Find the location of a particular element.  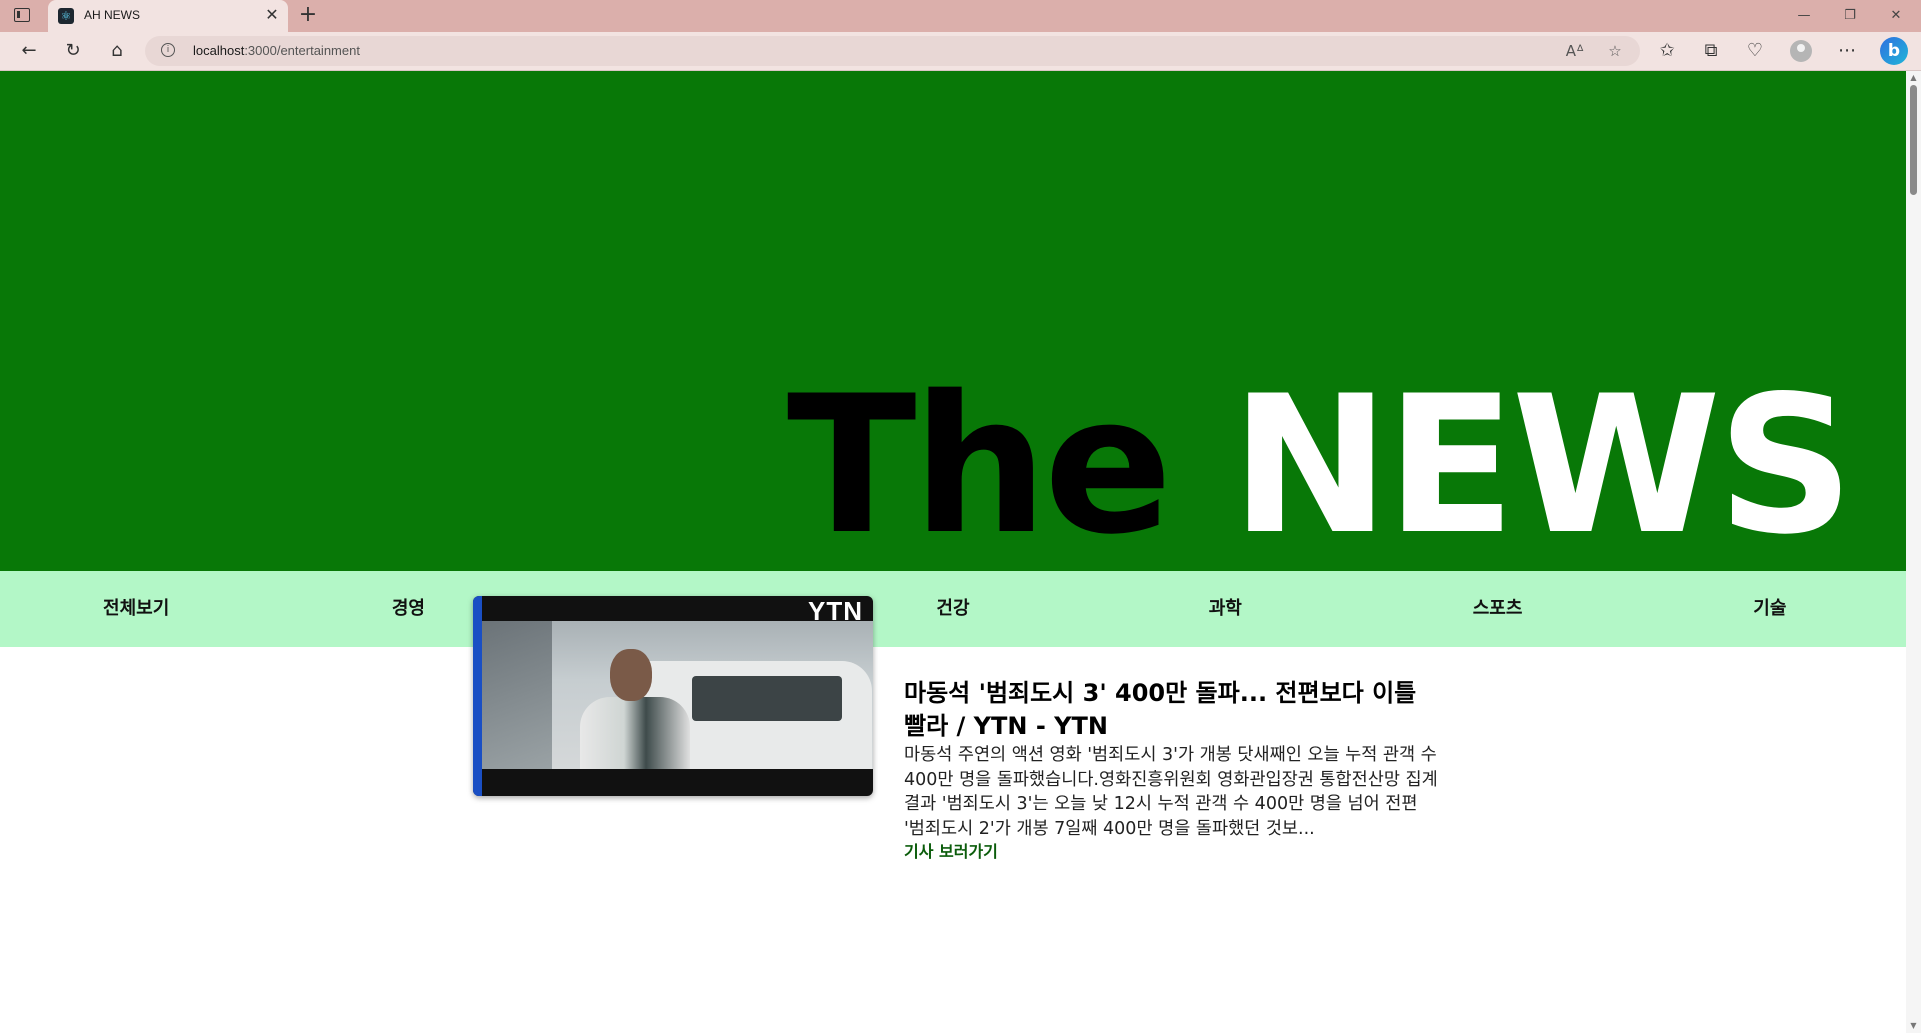

close-tab-icon: ✕ is located at coordinates (272, 15).